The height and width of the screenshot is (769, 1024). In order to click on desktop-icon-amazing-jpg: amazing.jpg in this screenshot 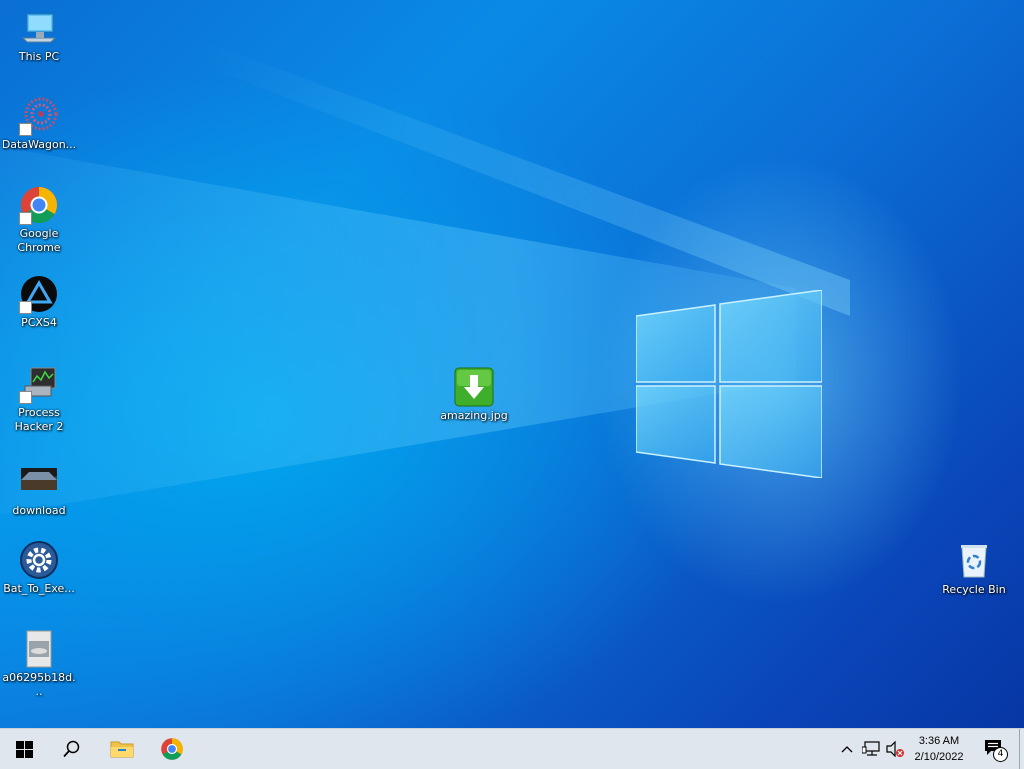, I will do `click(474, 395)`.